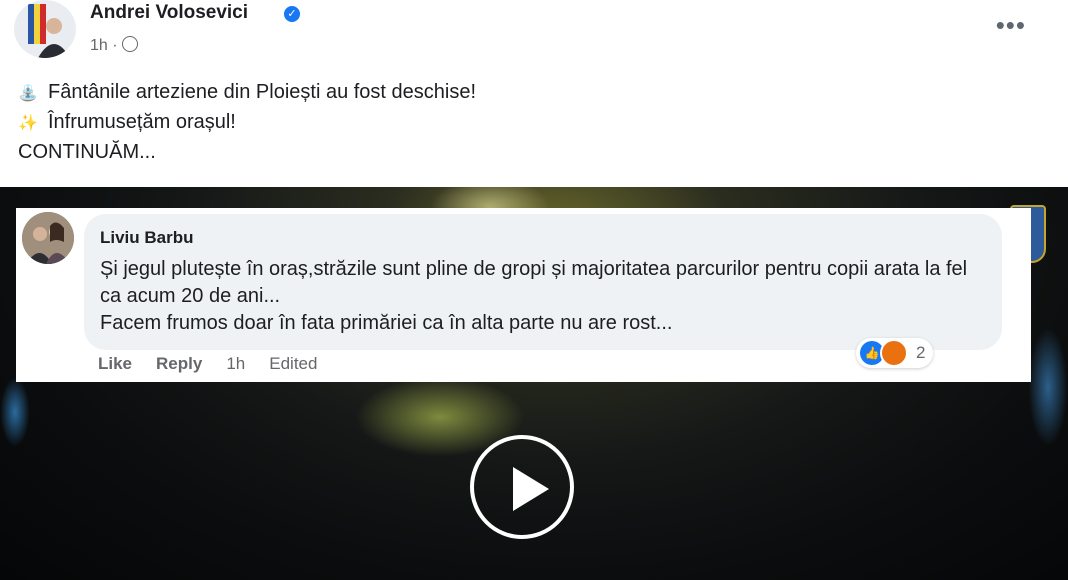 Image resolution: width=1068 pixels, height=580 pixels. I want to click on comment-time: 1h, so click(235, 364).